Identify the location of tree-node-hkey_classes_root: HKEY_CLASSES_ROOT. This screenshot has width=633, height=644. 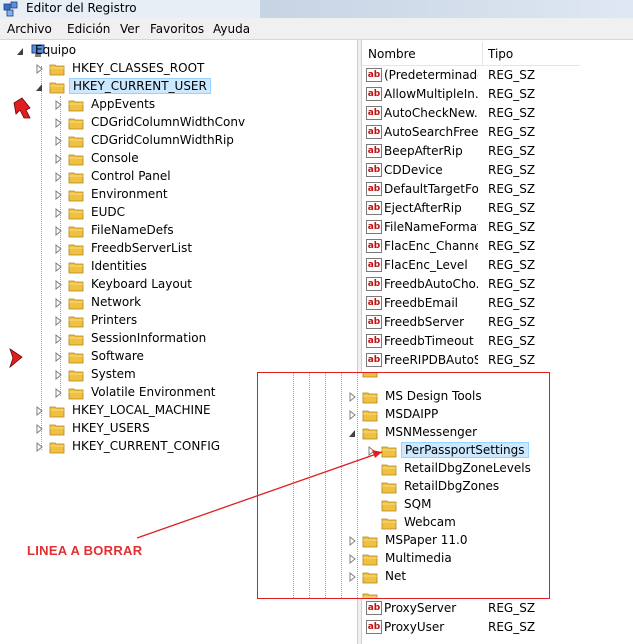
(145, 69).